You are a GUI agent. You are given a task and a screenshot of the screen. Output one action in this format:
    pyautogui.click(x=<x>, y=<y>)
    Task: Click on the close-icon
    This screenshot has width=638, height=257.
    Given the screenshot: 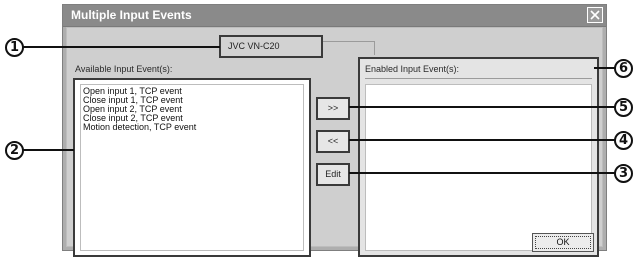 What is the action you would take?
    pyautogui.click(x=595, y=15)
    